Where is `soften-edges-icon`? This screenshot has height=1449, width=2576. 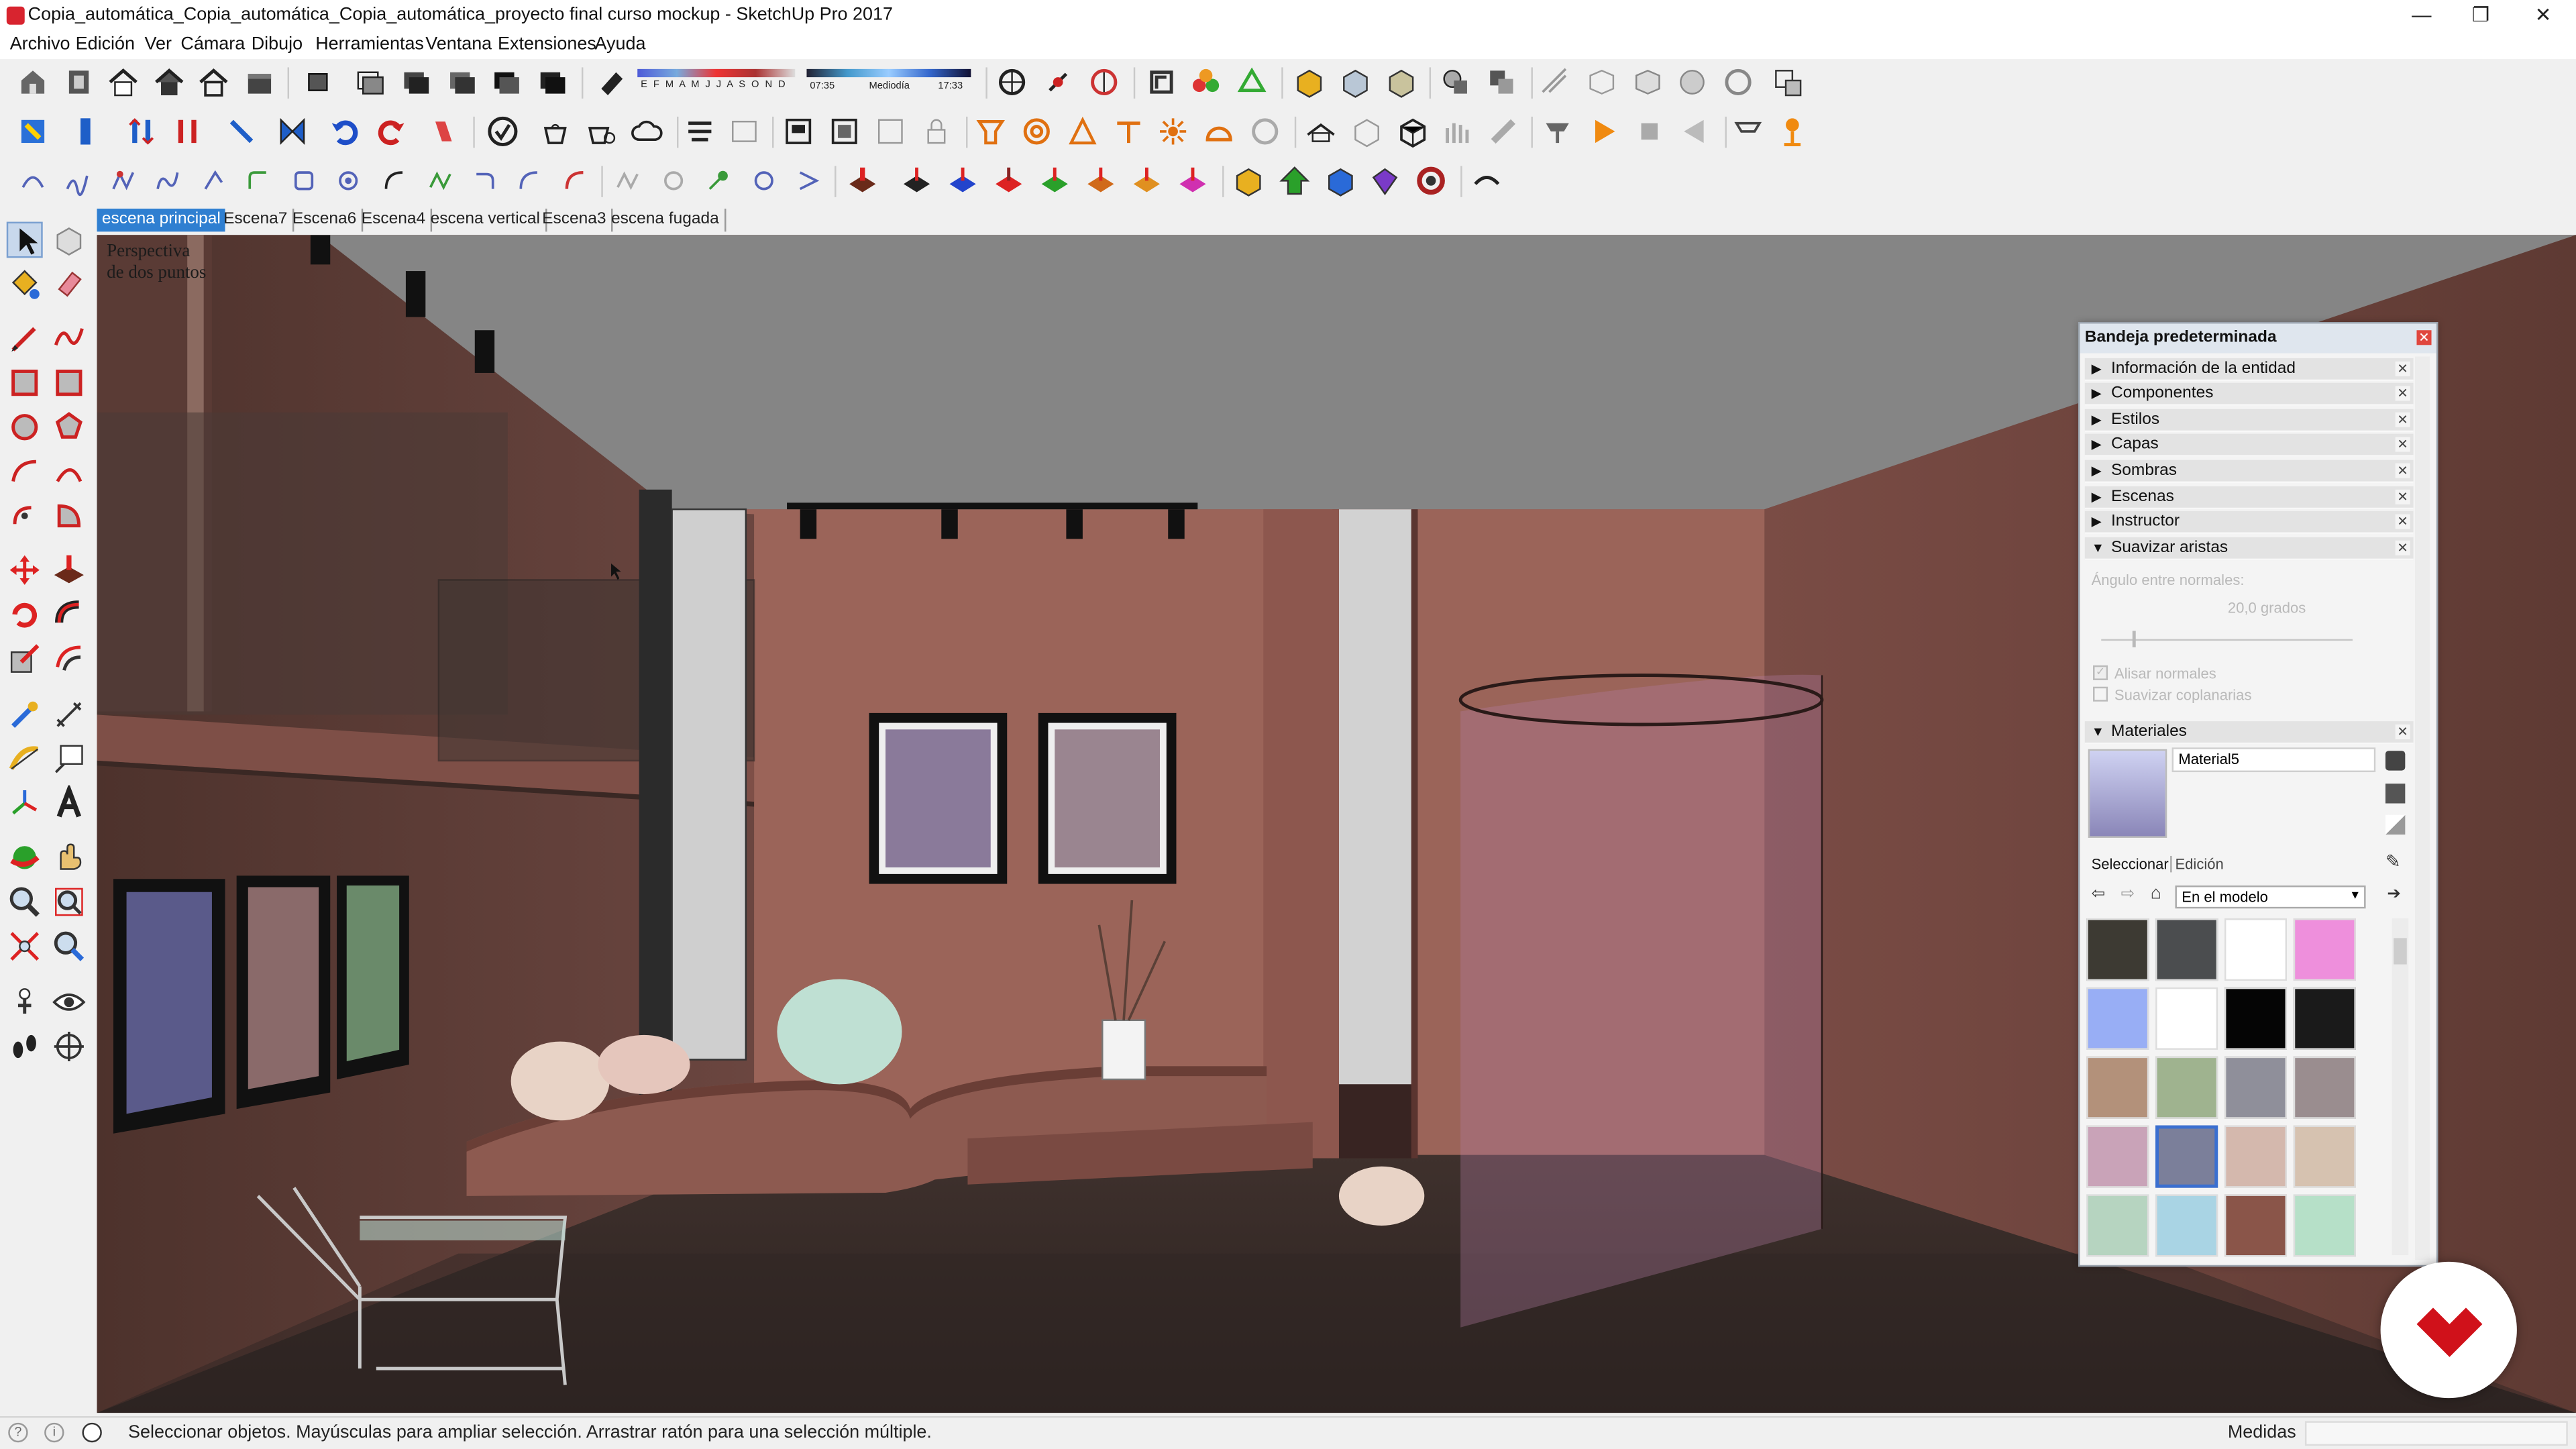
soften-edges-icon is located at coordinates (1486, 180).